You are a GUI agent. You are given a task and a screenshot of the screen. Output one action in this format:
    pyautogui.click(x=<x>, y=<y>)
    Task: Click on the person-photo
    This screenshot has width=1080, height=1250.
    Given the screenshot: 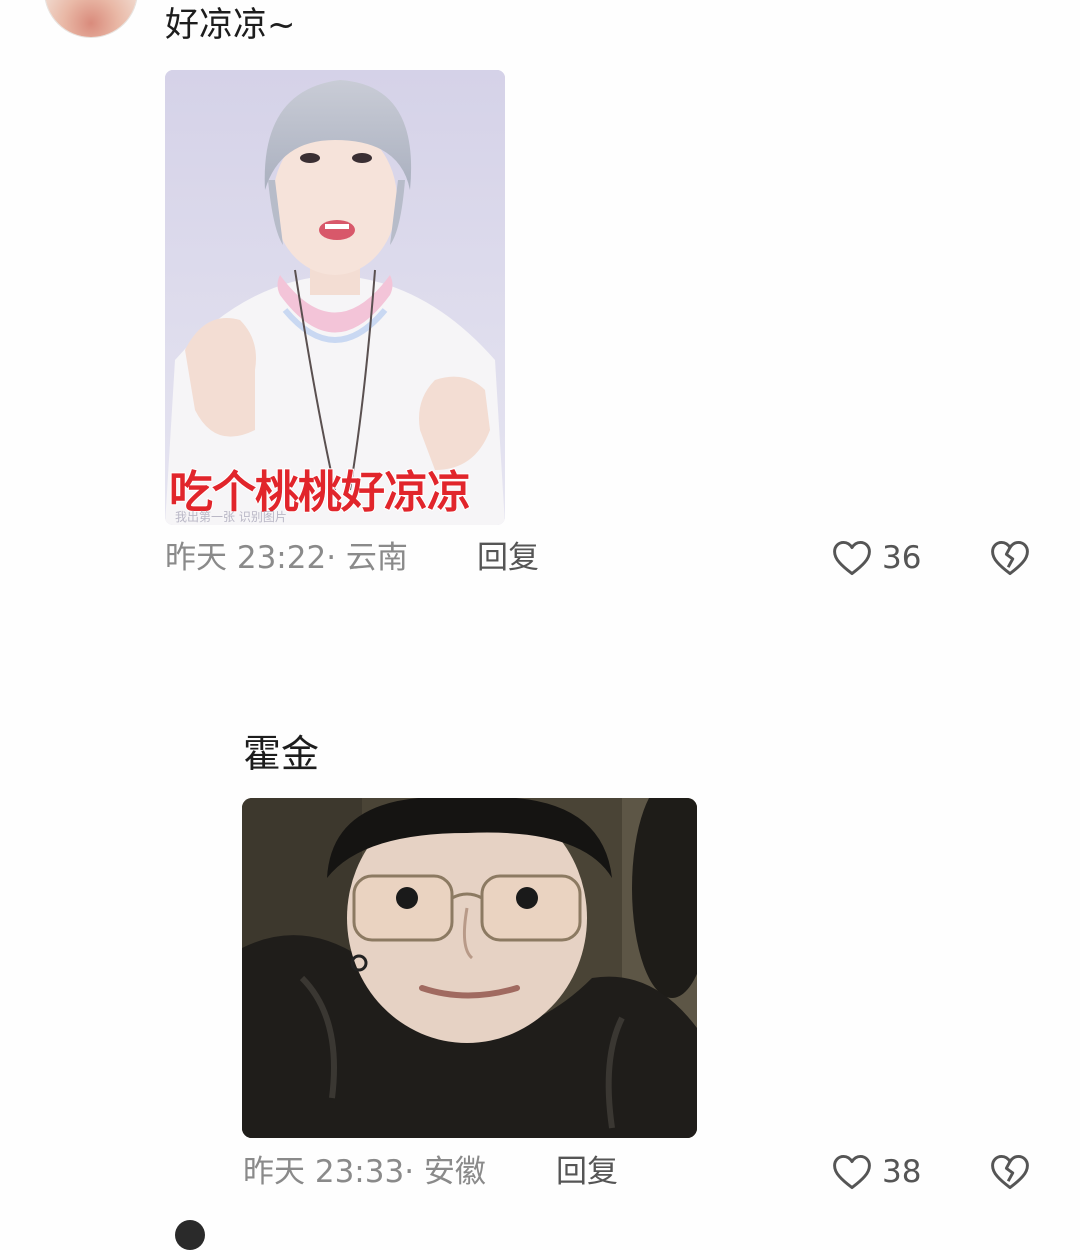 What is the action you would take?
    pyautogui.click(x=469, y=968)
    